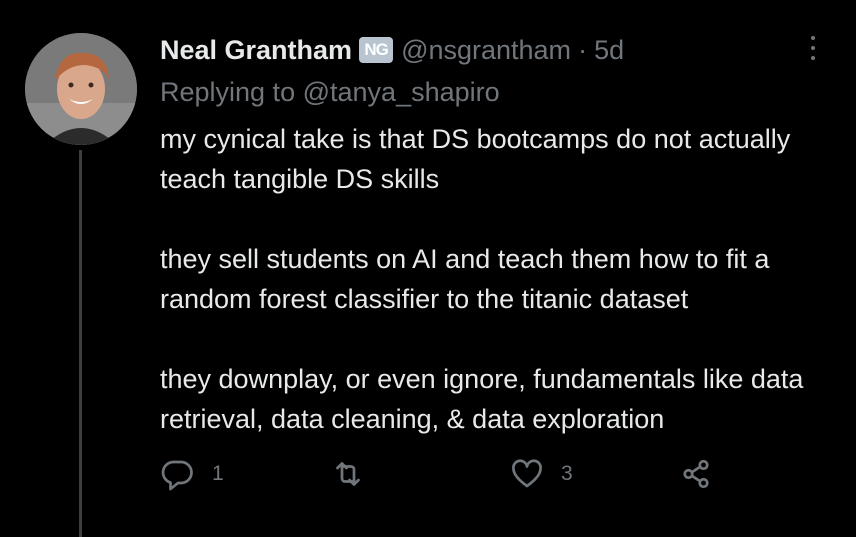 This screenshot has height=537, width=856. Describe the element at coordinates (527, 473) in the screenshot. I see `heart-icon` at that location.